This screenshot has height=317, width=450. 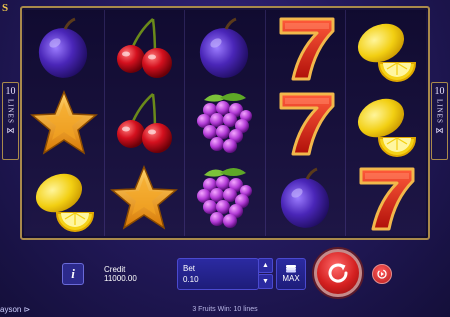 I want to click on lines-indicator-right: 10 LINES ⋈, so click(x=439, y=121).